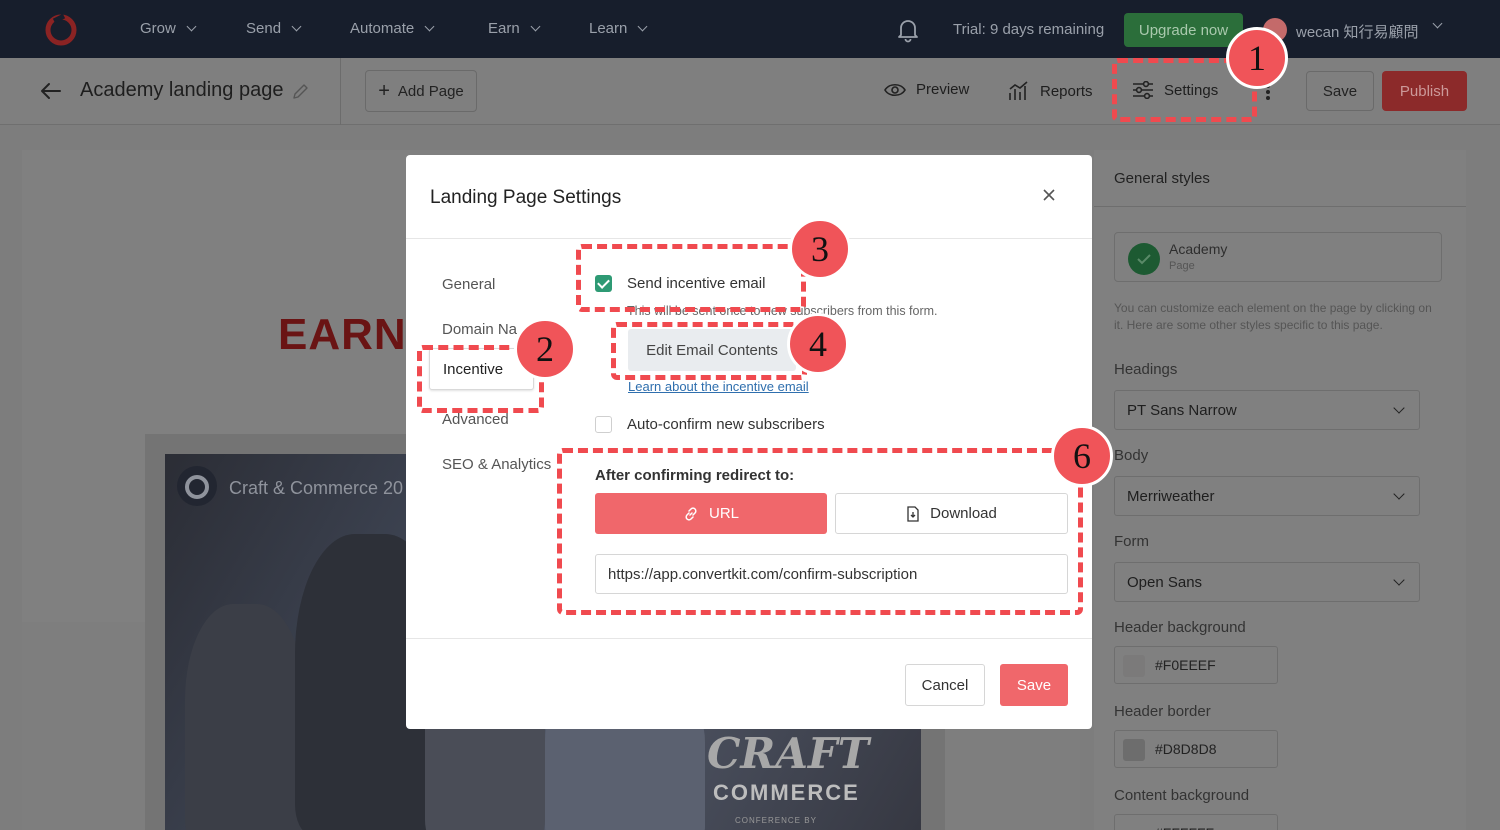  Describe the element at coordinates (340, 91) in the screenshot. I see `toolbar-divider` at that location.